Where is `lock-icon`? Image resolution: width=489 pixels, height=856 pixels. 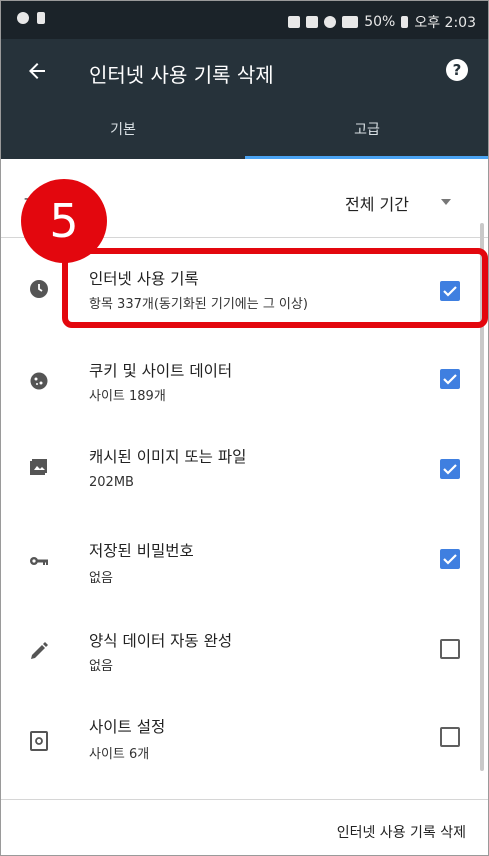
lock-icon is located at coordinates (294, 22).